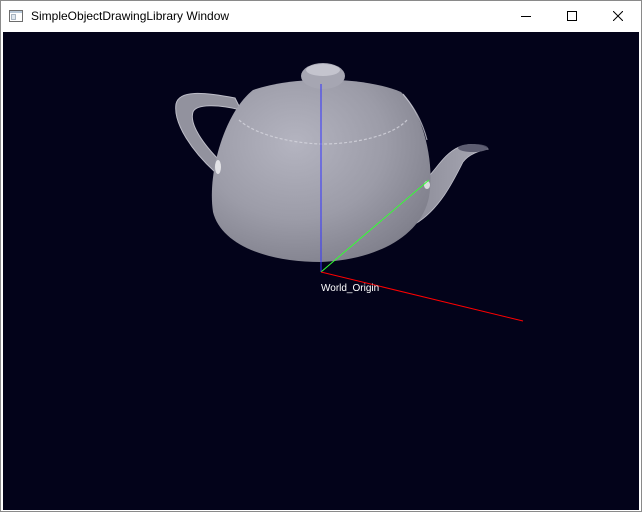 The height and width of the screenshot is (512, 642). Describe the element at coordinates (321, 16) in the screenshot. I see `title-bar: SimpleObjectDrawingLibrary Window` at that location.